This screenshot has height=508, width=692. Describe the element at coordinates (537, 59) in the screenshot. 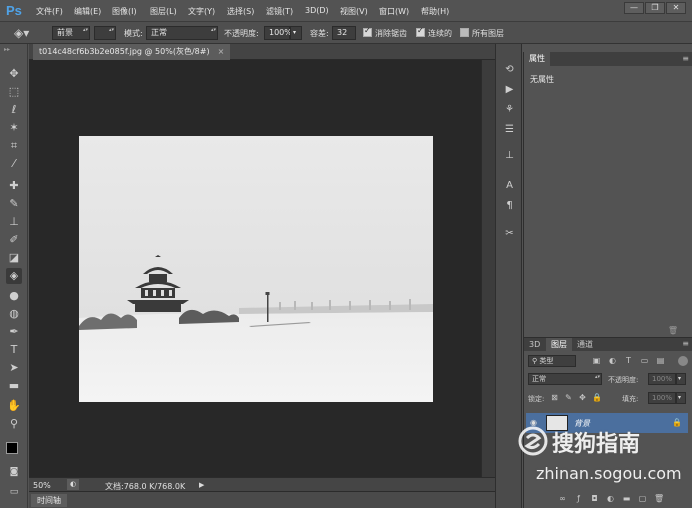

I see `tab-properties: 属性` at that location.